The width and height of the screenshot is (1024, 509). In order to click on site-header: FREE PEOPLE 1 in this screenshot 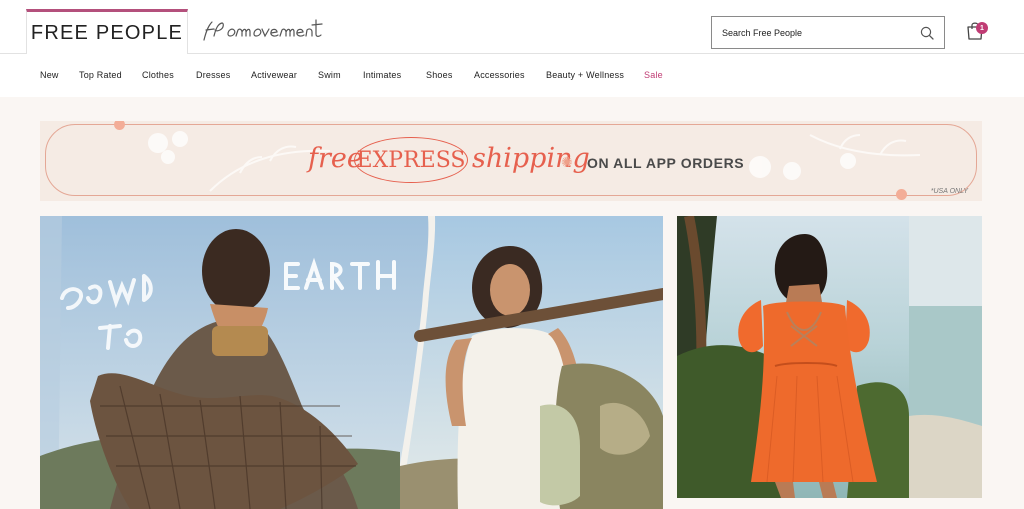, I will do `click(512, 27)`.